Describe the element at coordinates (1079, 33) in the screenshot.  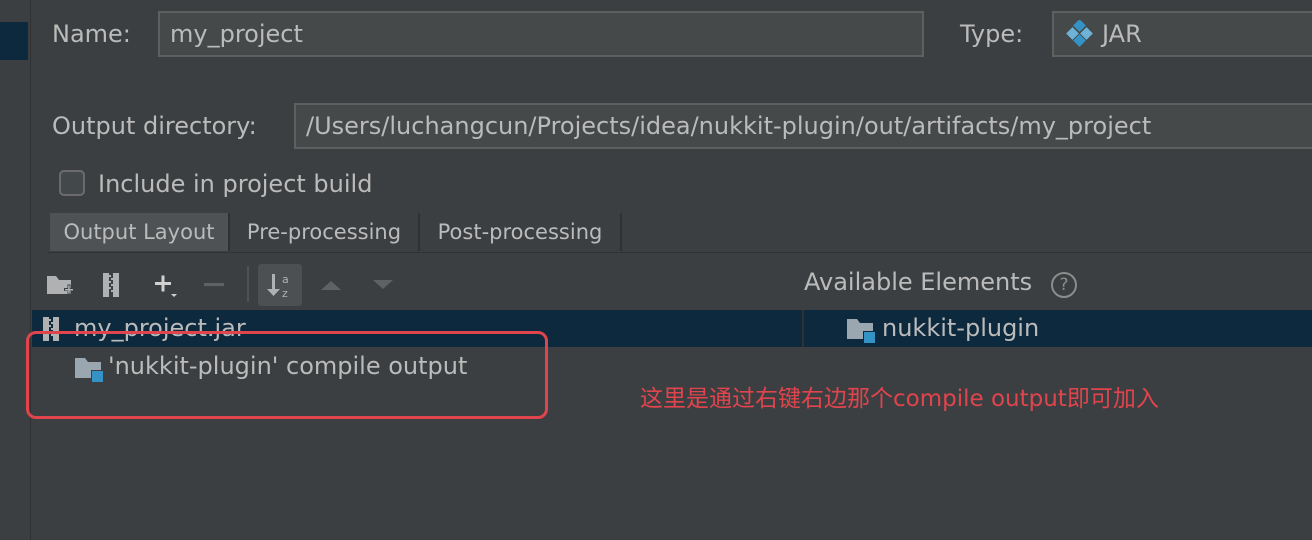
I see `jar-type-icon` at that location.